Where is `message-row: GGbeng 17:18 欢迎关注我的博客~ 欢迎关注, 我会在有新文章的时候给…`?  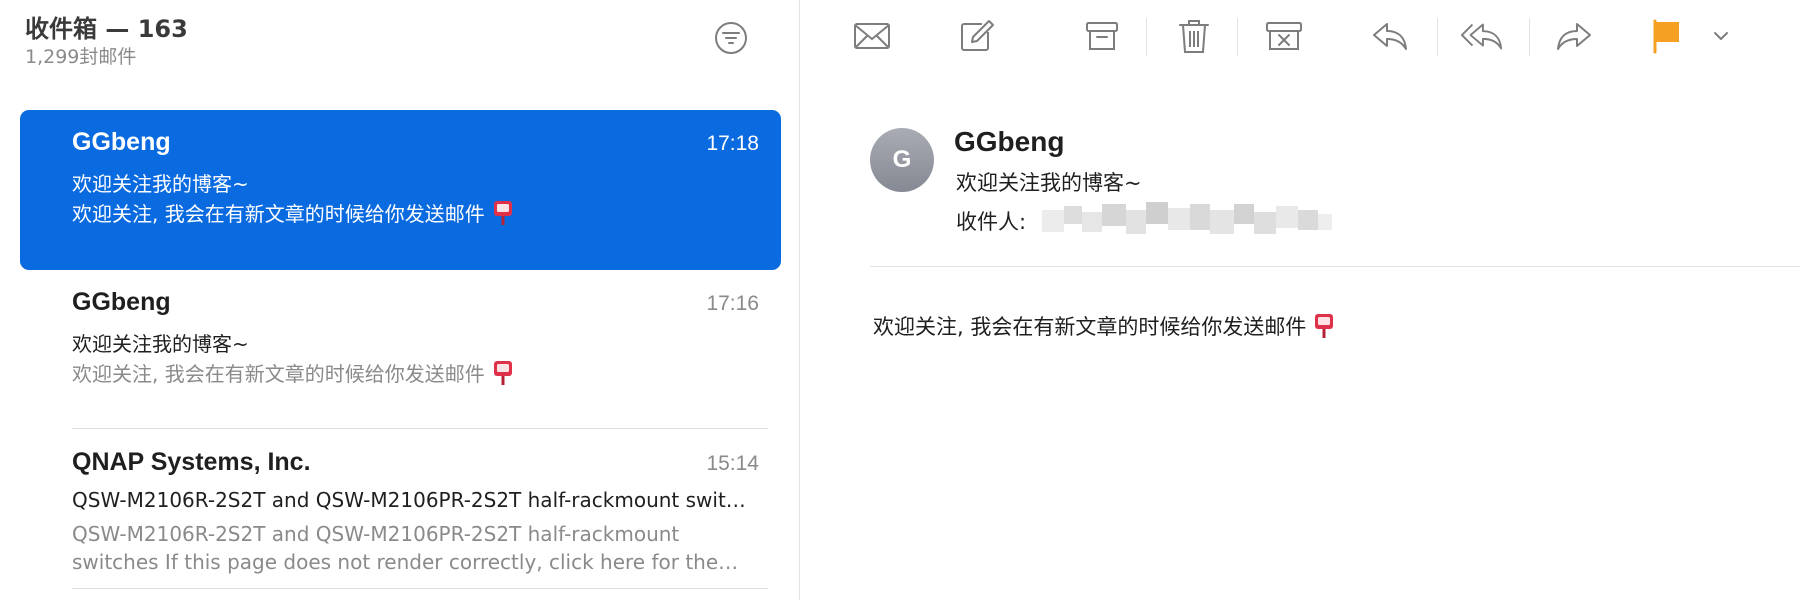 message-row: GGbeng 17:18 欢迎关注我的博客~ 欢迎关注, 我会在有新文章的时候给… is located at coordinates (400, 190).